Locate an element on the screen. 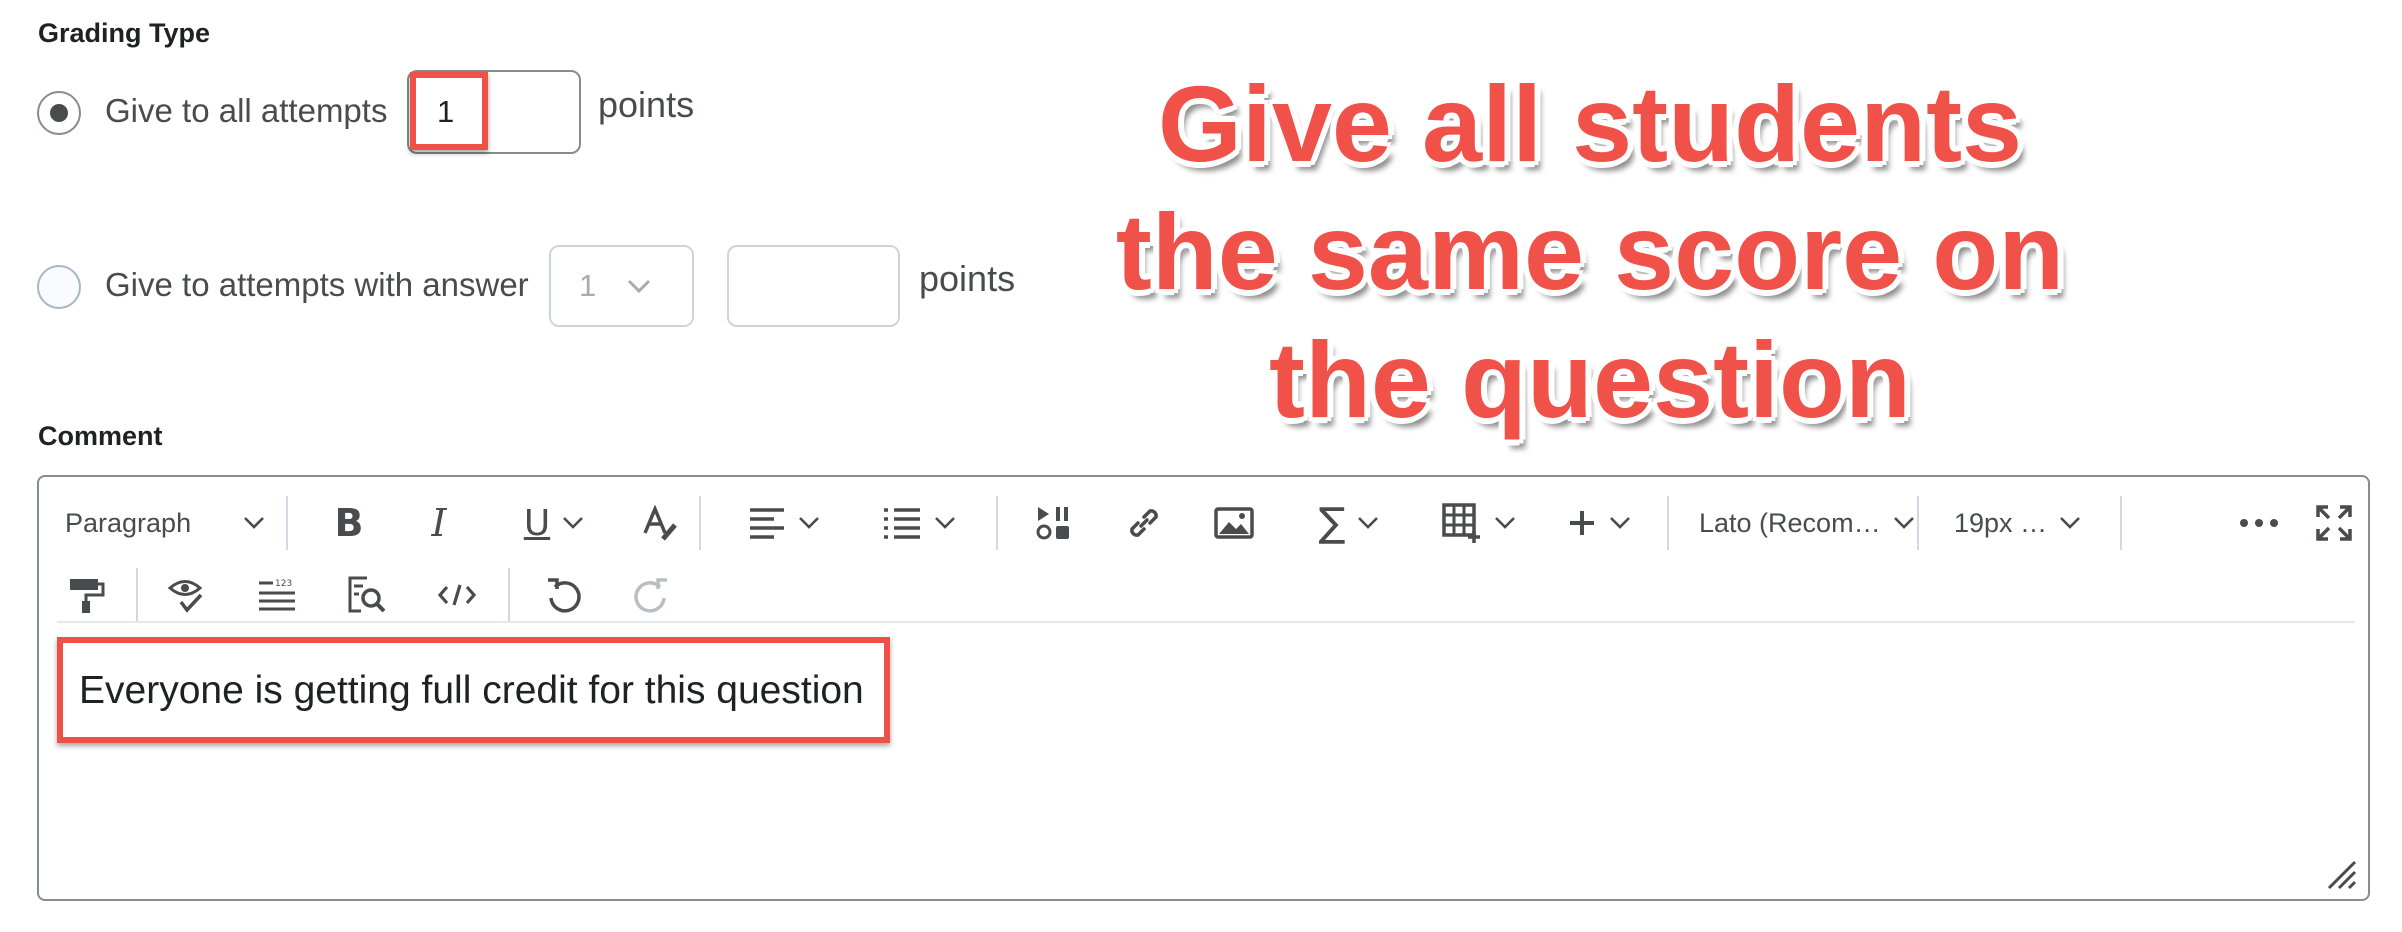 The height and width of the screenshot is (932, 2402). equation-button: ∑ is located at coordinates (1349, 523).